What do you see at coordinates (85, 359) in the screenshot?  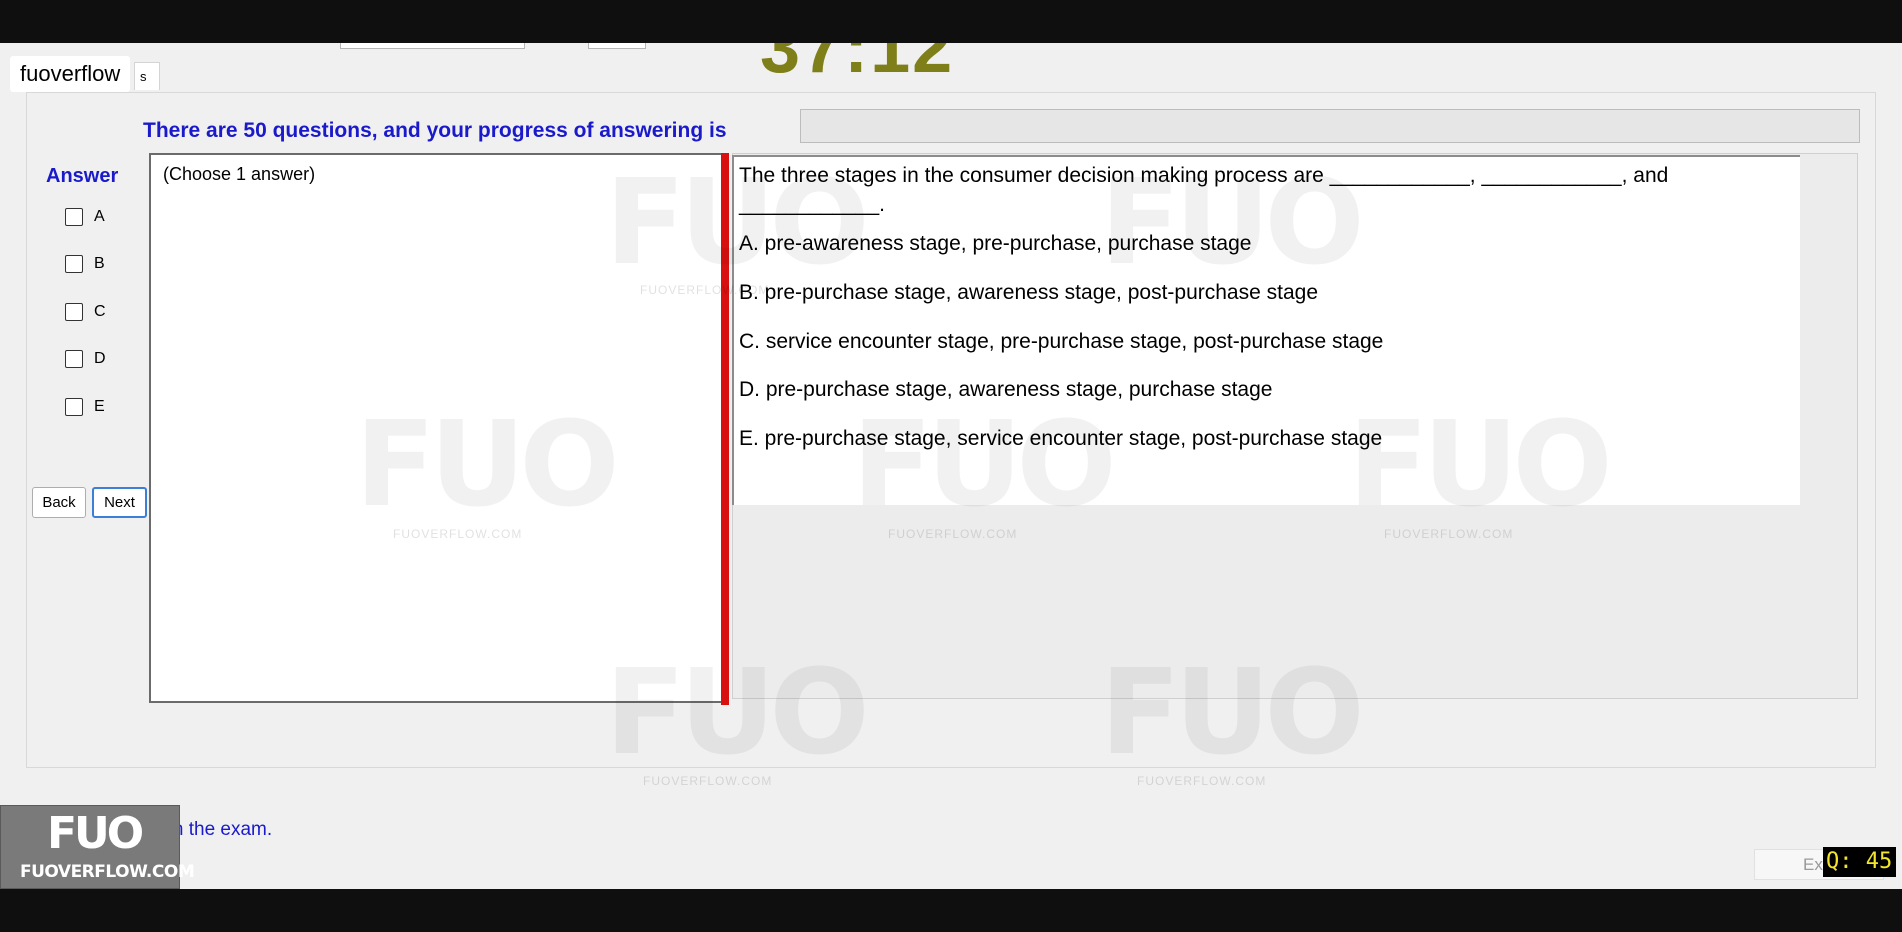 I see `answer-option-d: D` at bounding box center [85, 359].